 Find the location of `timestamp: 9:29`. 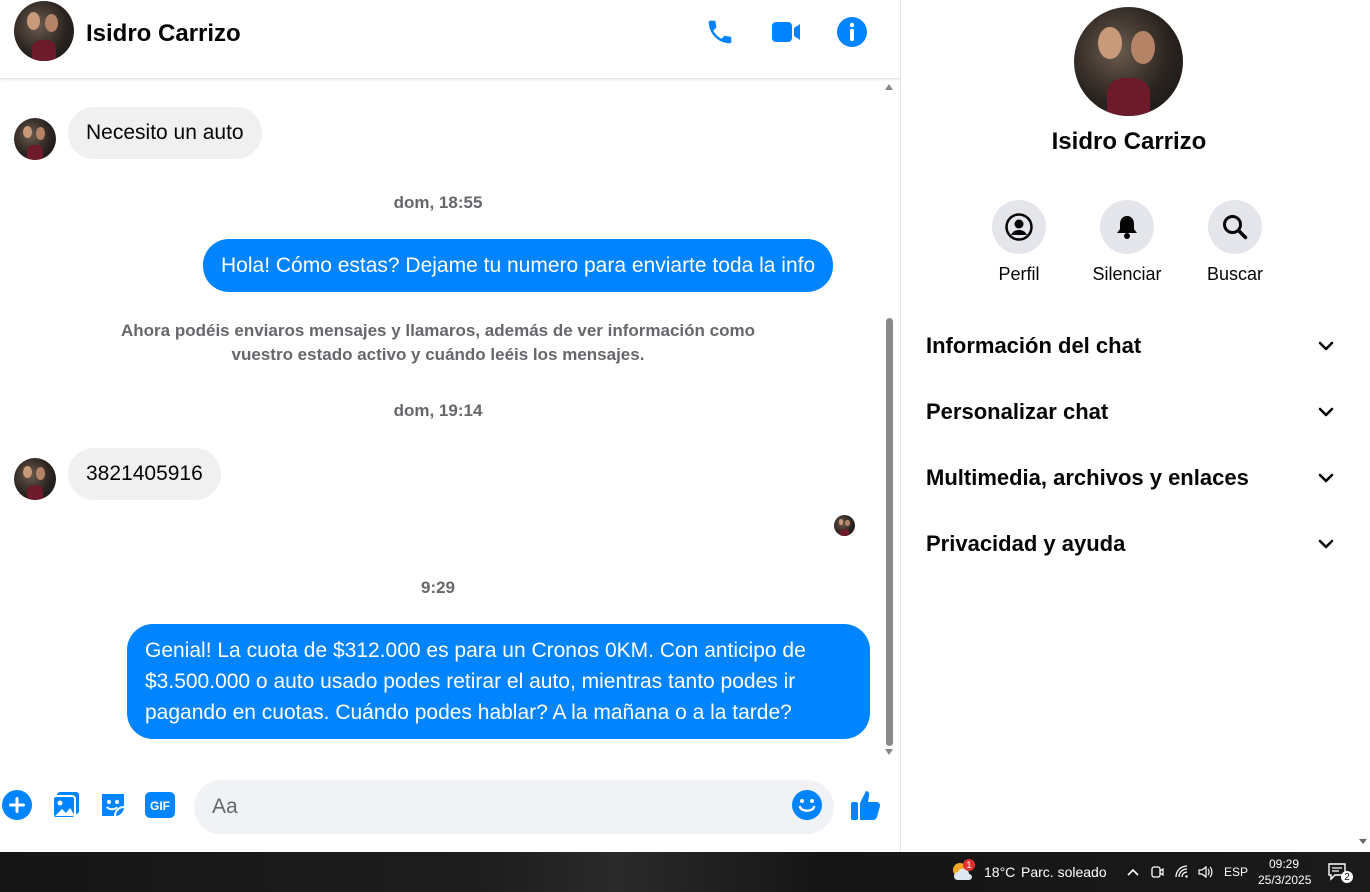

timestamp: 9:29 is located at coordinates (438, 587).